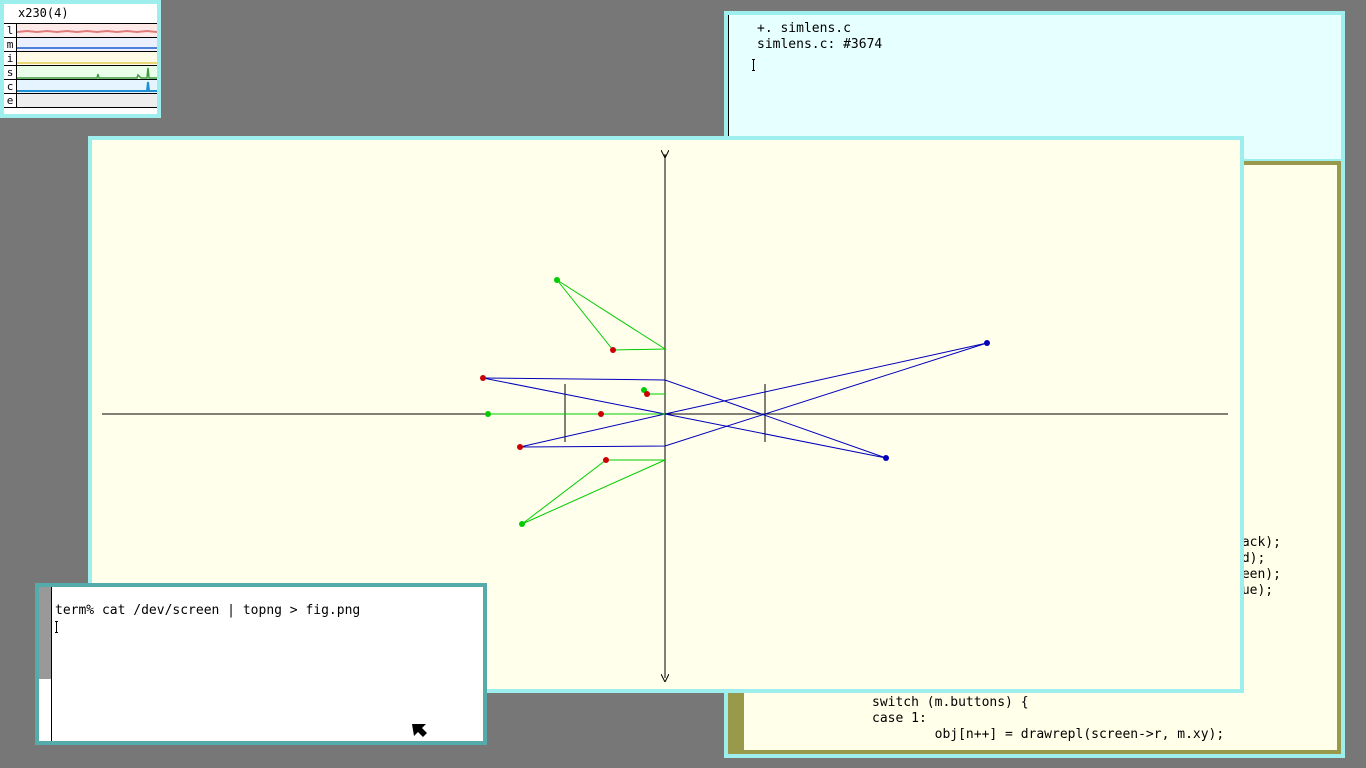  I want to click on code-line: obj[n++] = drawrepl(screen->r, m.xy);, so click(1048, 734).